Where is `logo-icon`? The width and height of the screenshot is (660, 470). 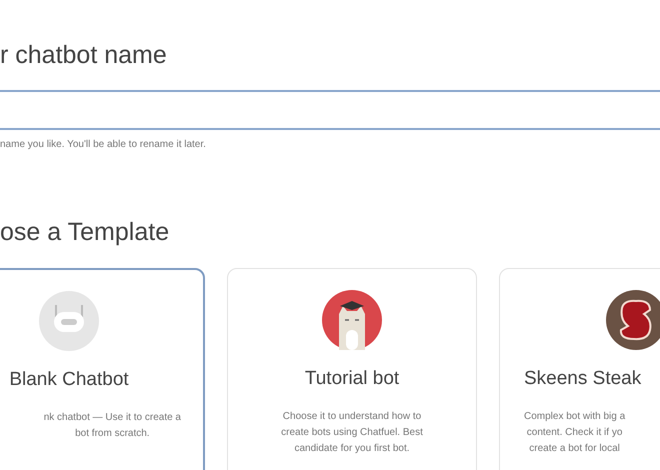
logo-icon is located at coordinates (633, 320).